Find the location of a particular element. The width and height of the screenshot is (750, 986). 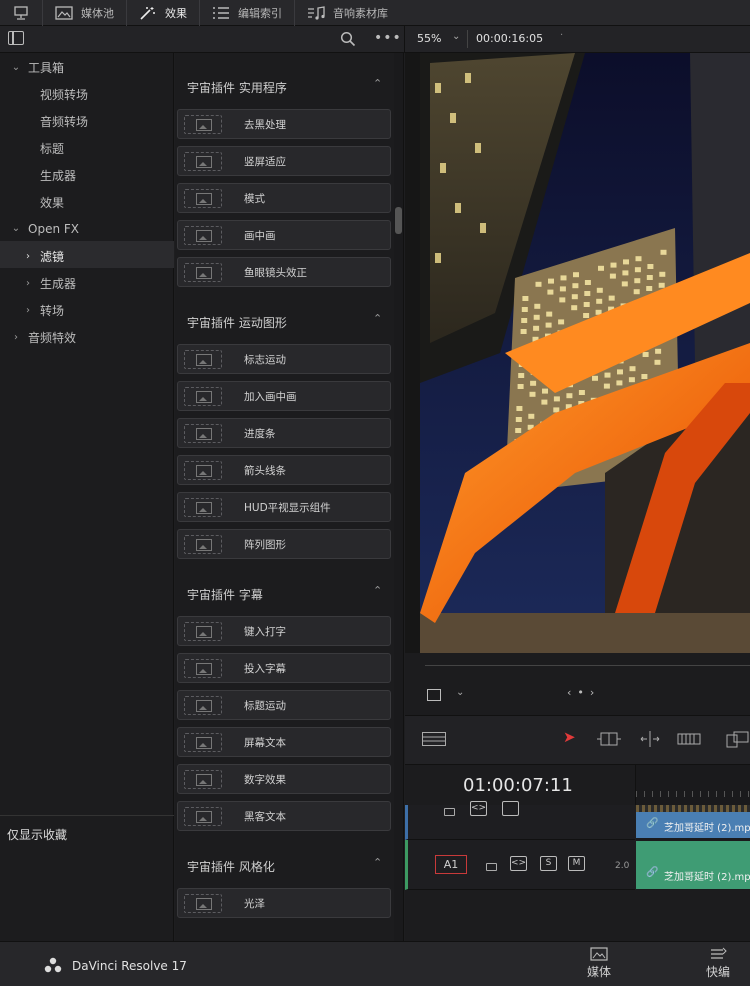

tree-openfx: ⌄ Open FX is located at coordinates (45, 229).